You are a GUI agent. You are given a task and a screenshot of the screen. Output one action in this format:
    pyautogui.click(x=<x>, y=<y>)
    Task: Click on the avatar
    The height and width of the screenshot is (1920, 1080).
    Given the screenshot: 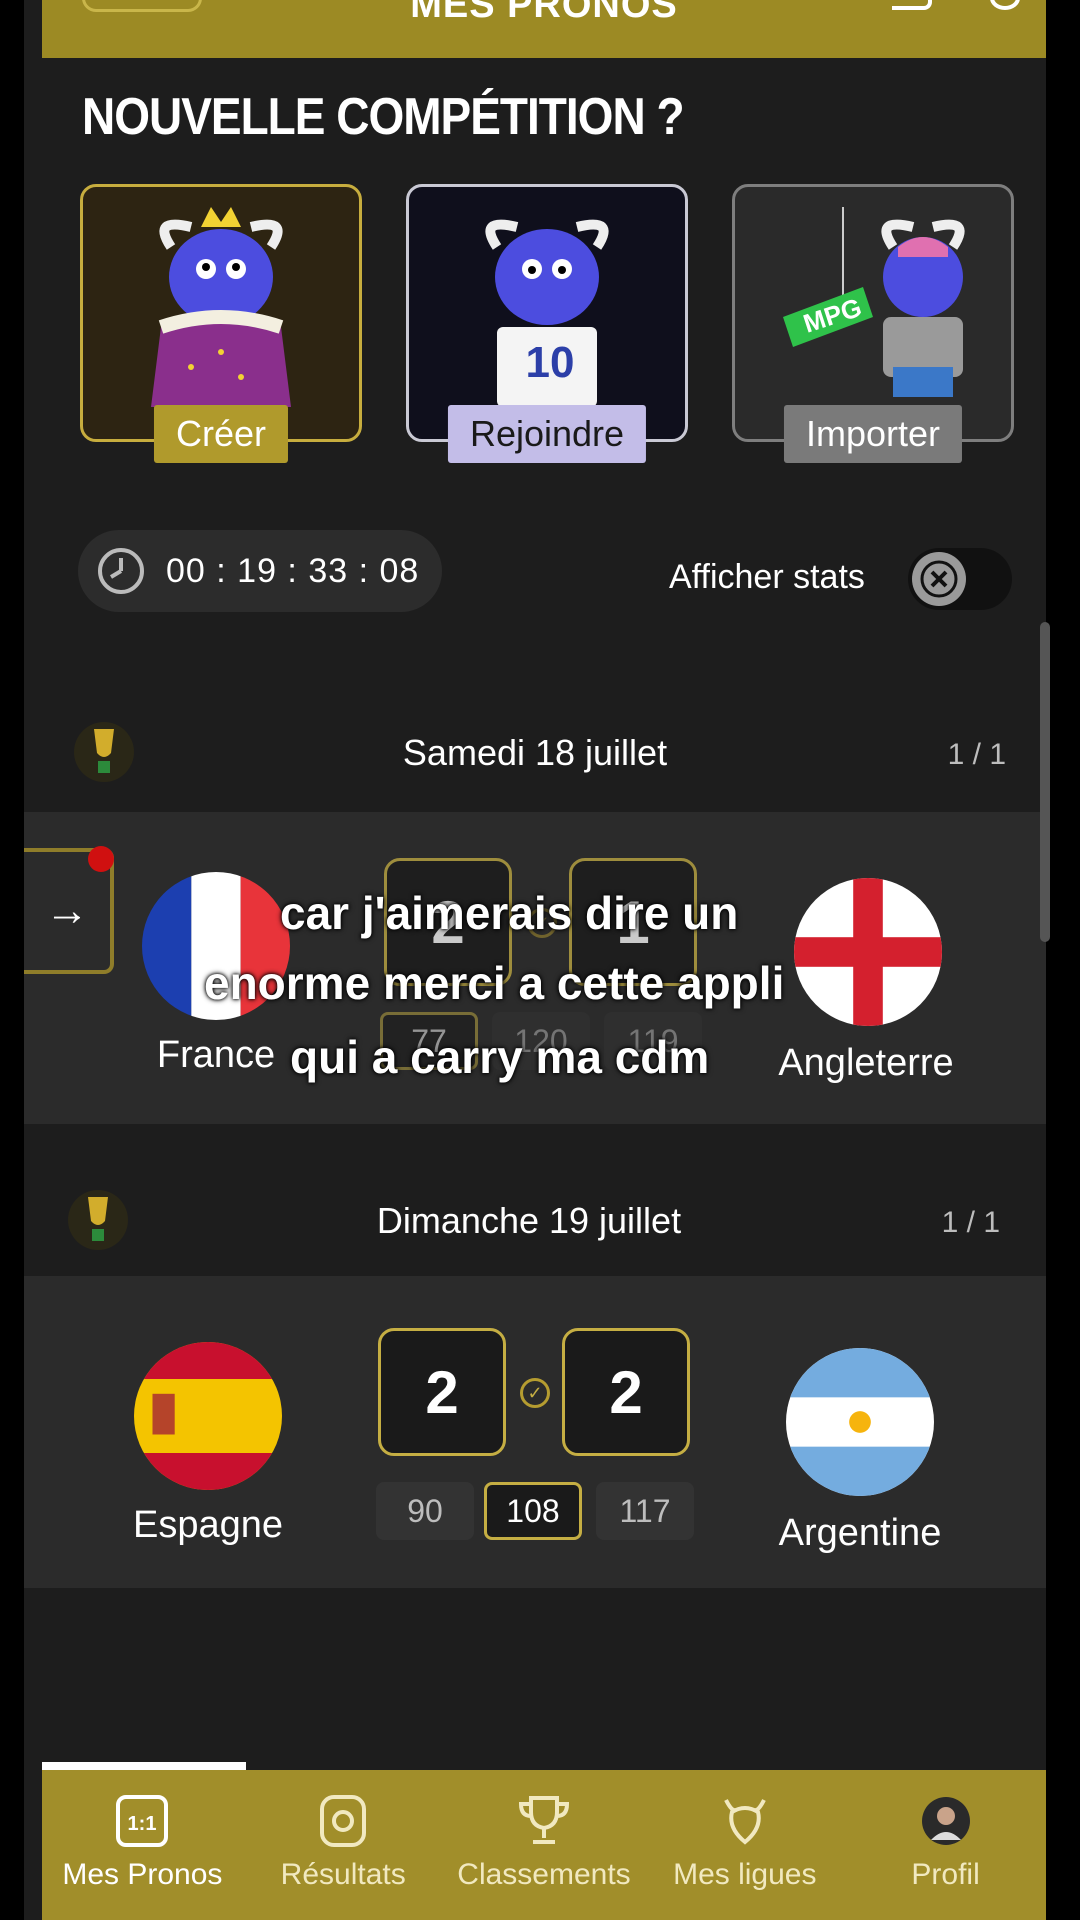 What is the action you would take?
    pyautogui.click(x=946, y=1821)
    